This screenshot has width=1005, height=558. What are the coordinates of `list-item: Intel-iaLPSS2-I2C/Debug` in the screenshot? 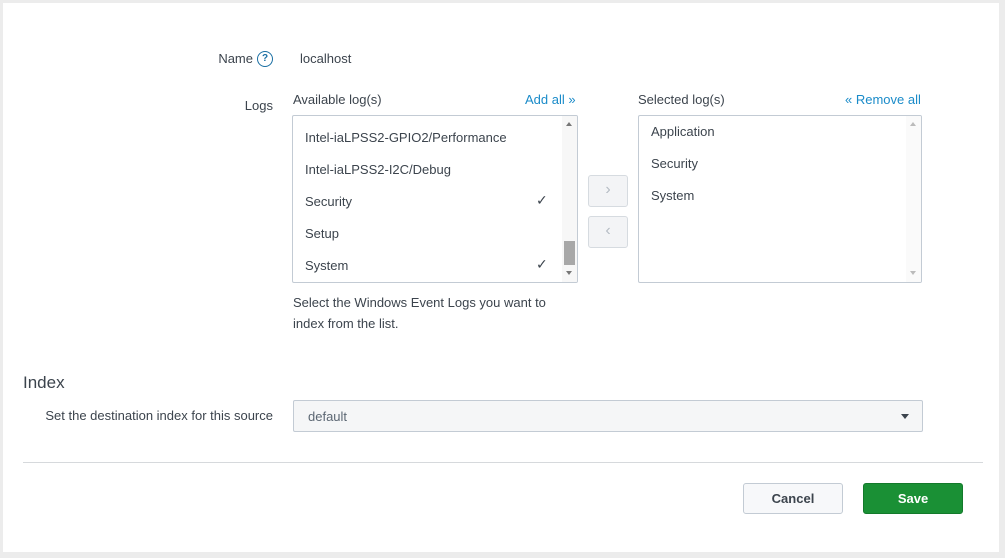 It's located at (378, 169).